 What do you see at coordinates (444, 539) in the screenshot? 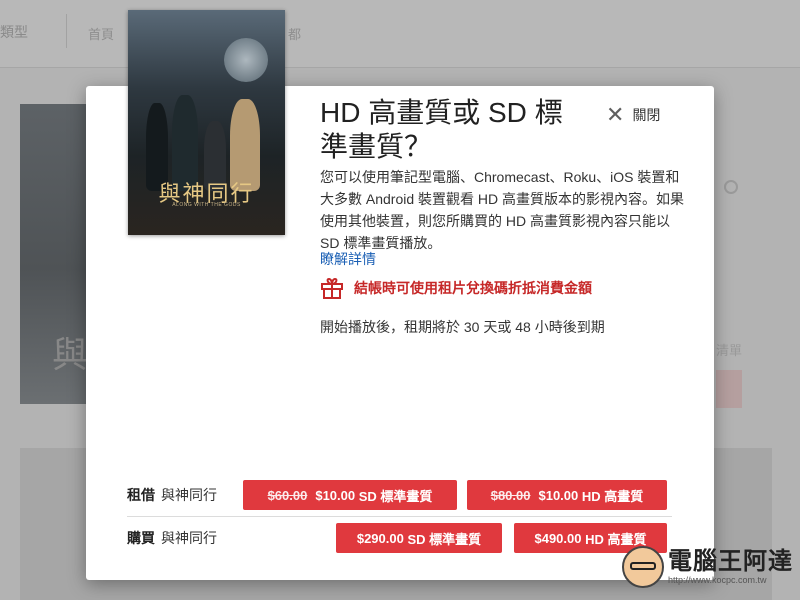
I see `buy-sd-quality: SD 標準畫質` at bounding box center [444, 539].